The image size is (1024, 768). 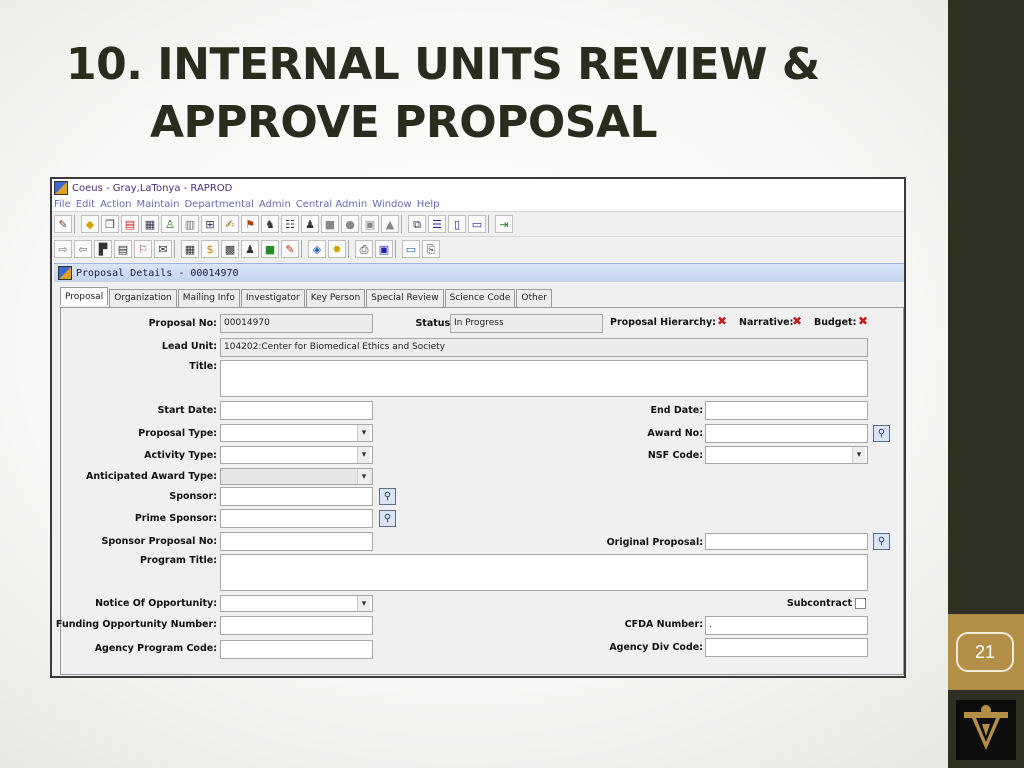 What do you see at coordinates (296, 323) in the screenshot?
I see `proposal-no-field: 00014970` at bounding box center [296, 323].